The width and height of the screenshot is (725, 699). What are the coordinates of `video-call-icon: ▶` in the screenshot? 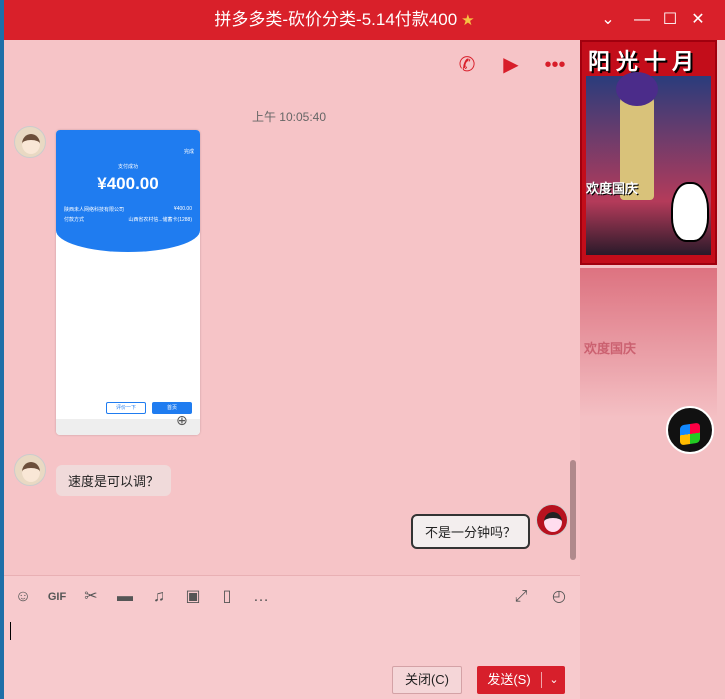 It's located at (511, 65).